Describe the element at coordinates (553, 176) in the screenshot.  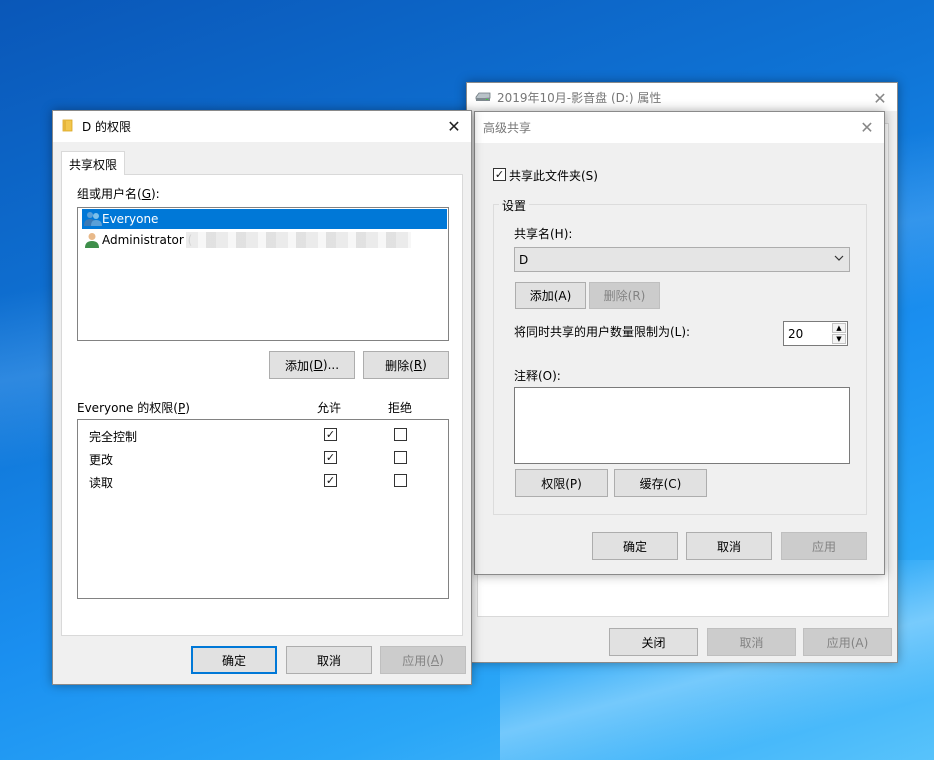
I see `share-folder-label: 共享此文件夹(S)` at that location.